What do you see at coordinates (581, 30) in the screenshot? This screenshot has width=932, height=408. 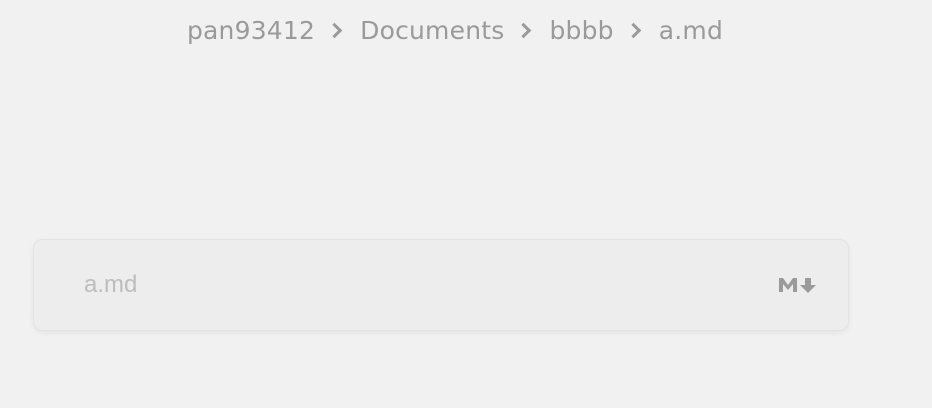 I see `breadcrumb-item-folder: bbbb` at bounding box center [581, 30].